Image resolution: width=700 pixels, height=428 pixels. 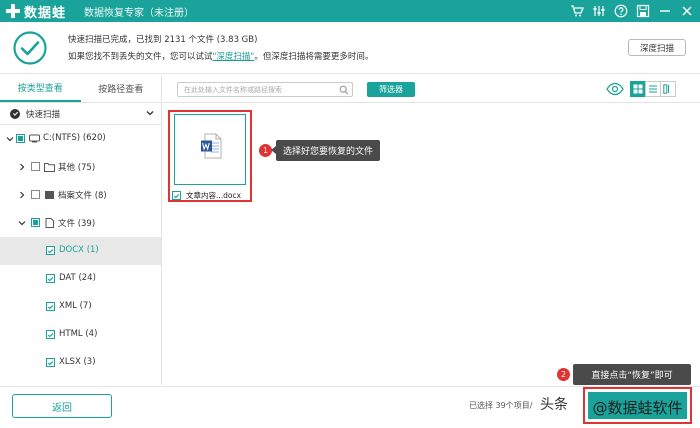 What do you see at coordinates (20, 138) in the screenshot?
I see `c-drive-checkbox` at bounding box center [20, 138].